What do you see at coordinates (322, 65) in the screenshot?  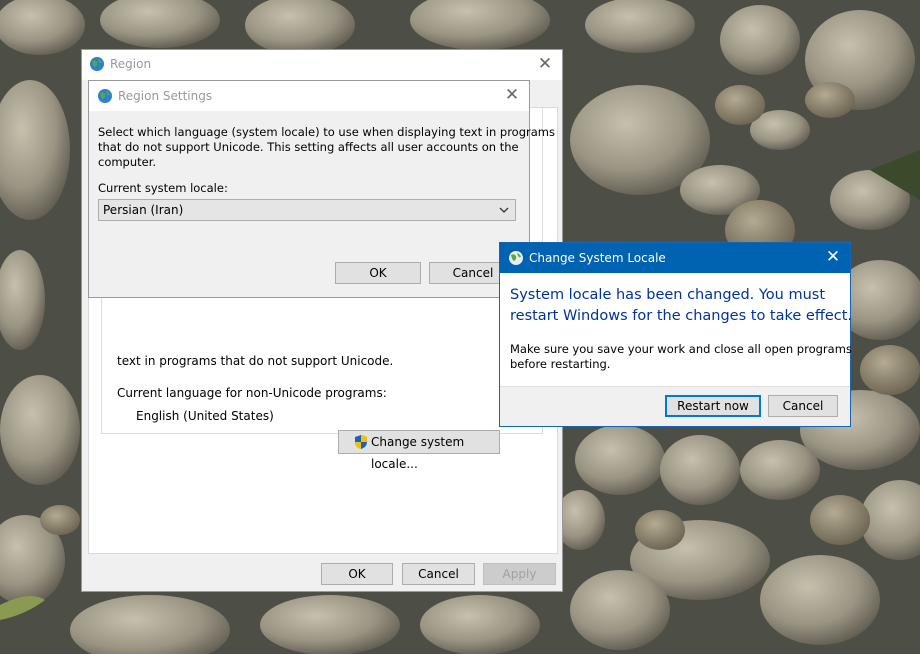 I see `region-titlebar: Region ✕` at bounding box center [322, 65].